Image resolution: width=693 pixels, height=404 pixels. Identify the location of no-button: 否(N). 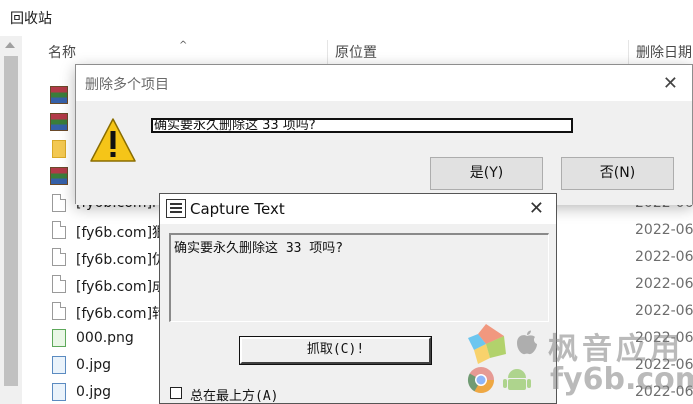
(617, 173).